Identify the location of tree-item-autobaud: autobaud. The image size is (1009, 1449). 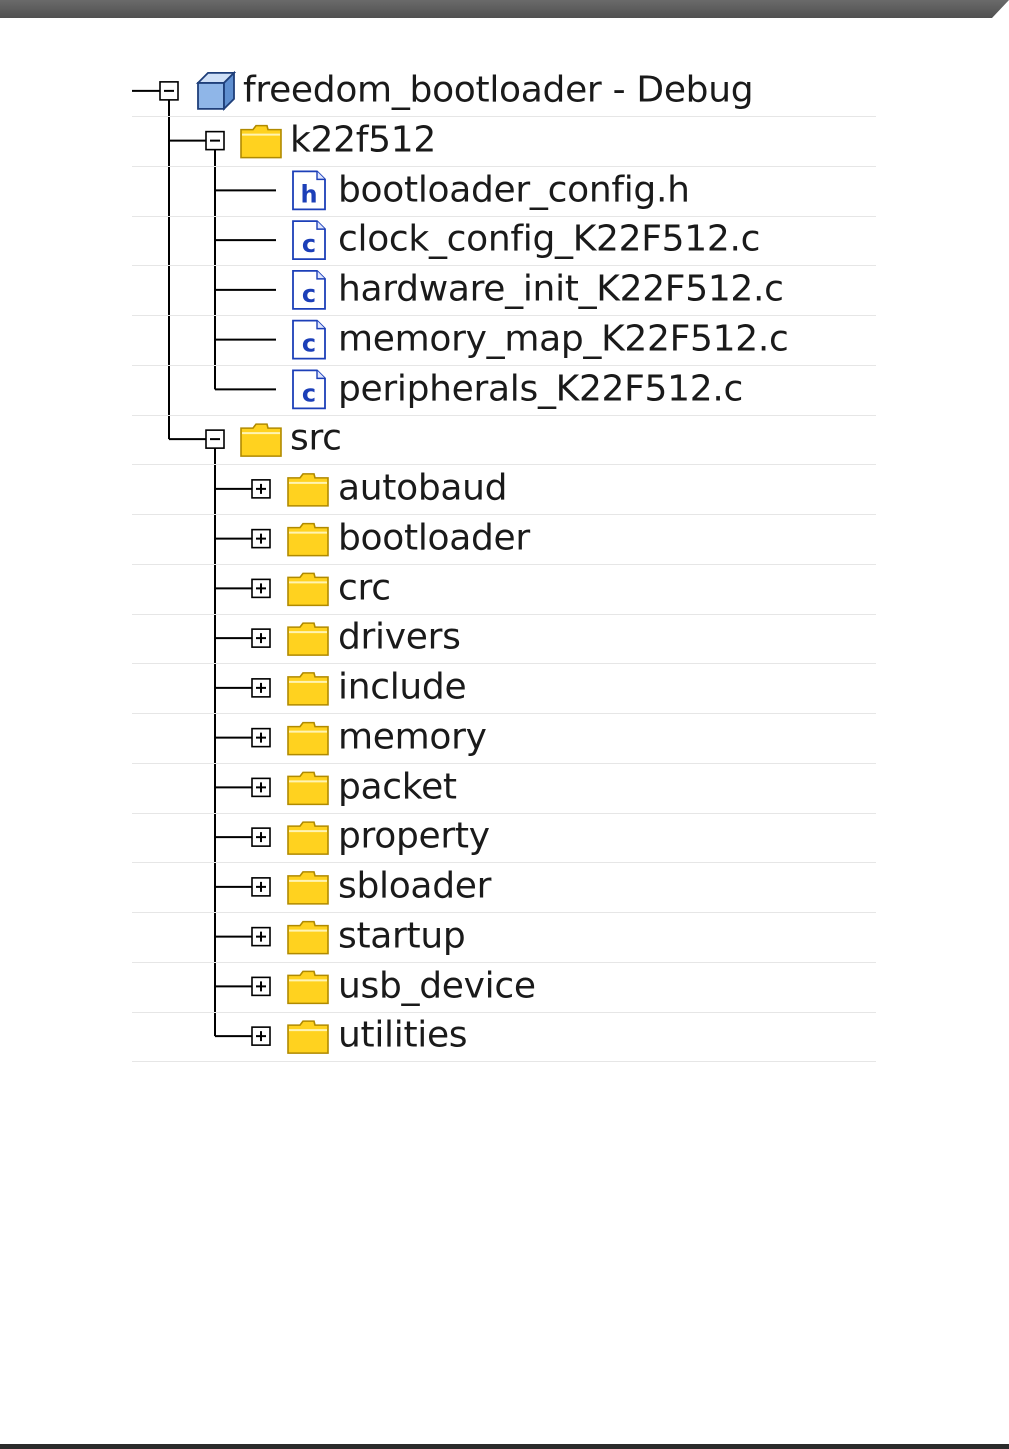
(504, 489).